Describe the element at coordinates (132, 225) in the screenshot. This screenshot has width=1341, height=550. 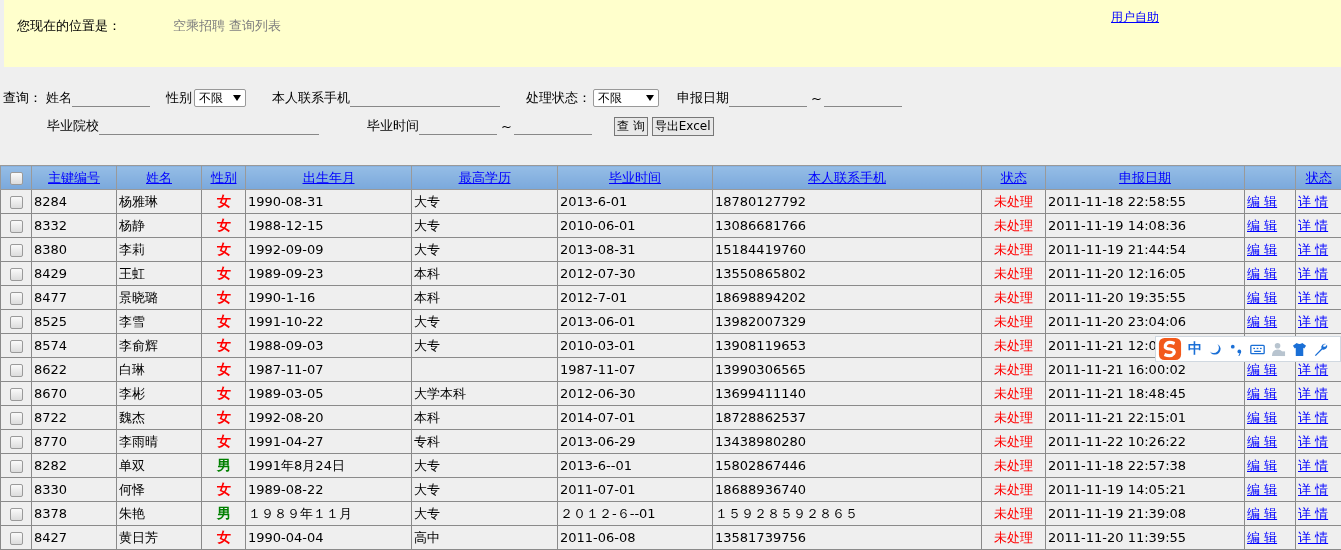
I see `table-cell: 杨静` at that location.